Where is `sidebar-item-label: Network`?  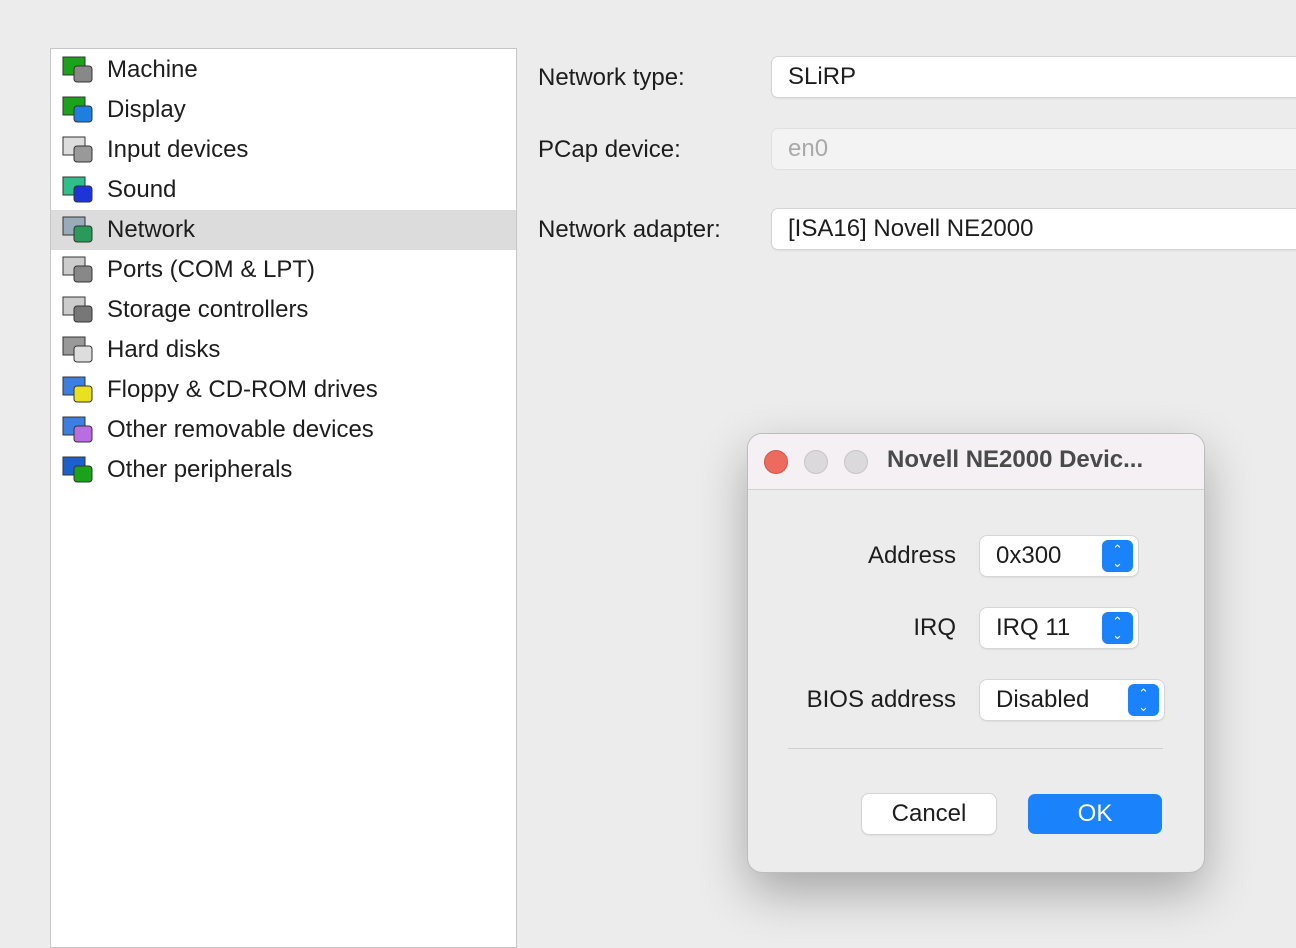
sidebar-item-label: Network is located at coordinates (151, 229).